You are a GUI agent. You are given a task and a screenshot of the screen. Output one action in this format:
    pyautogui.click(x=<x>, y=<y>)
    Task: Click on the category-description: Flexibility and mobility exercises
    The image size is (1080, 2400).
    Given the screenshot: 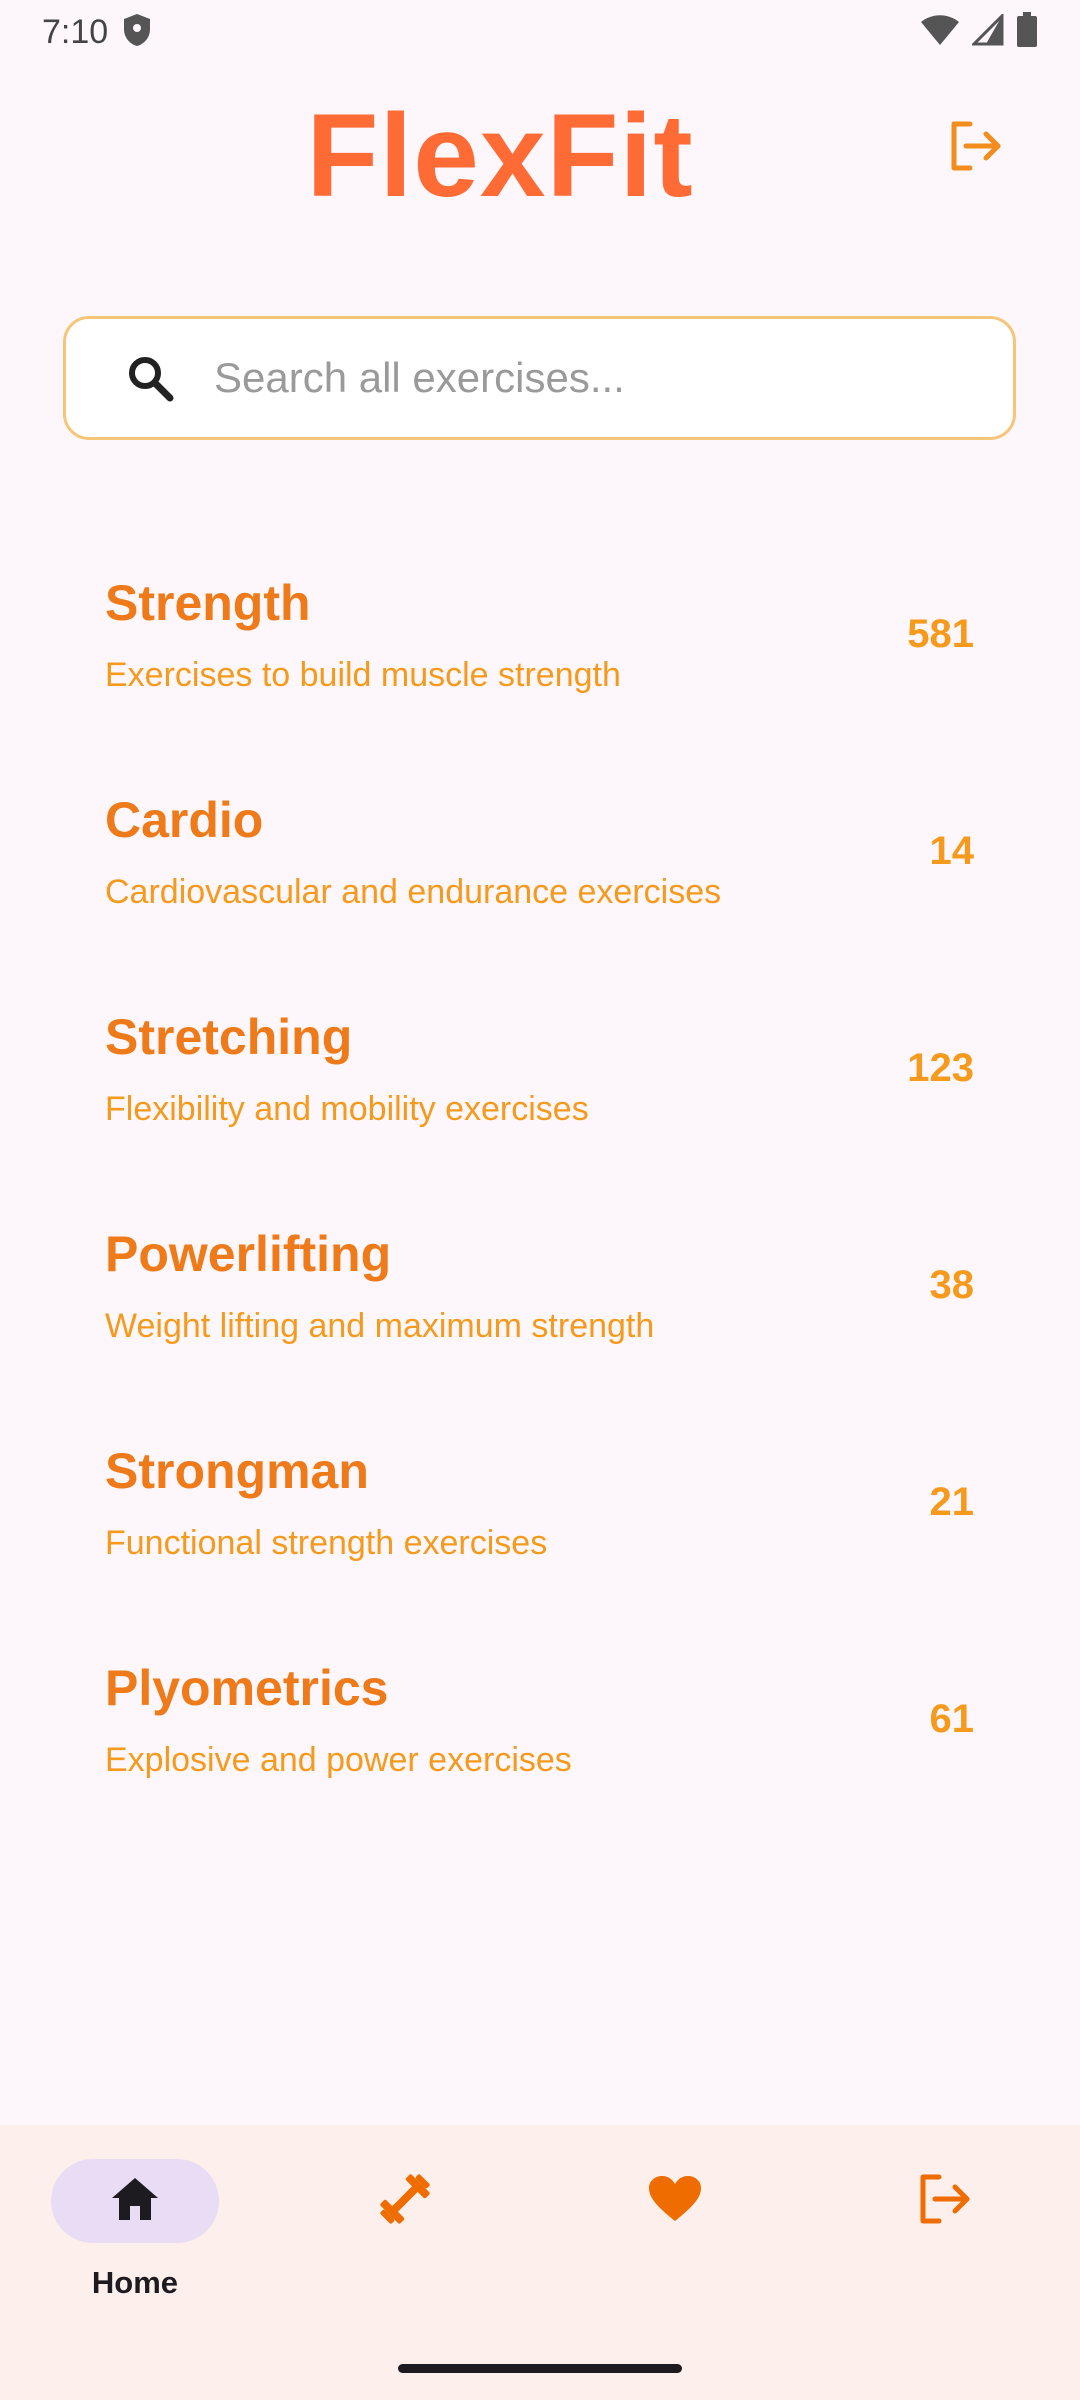 What is the action you would take?
    pyautogui.click(x=347, y=1109)
    